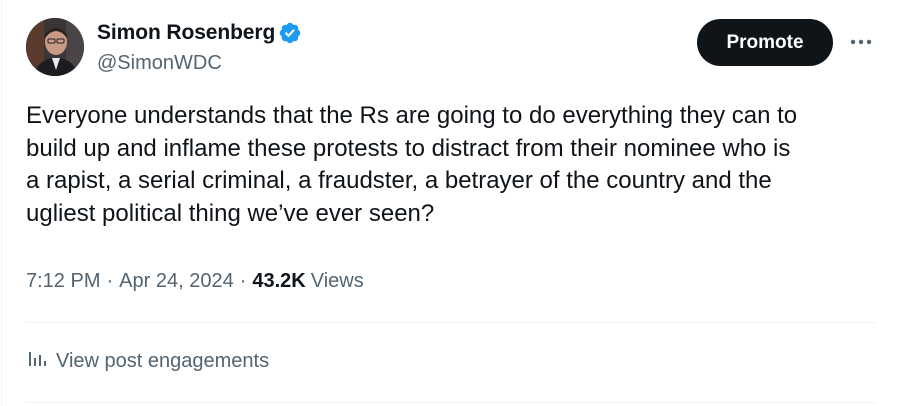 This screenshot has width=897, height=406. Describe the element at coordinates (63, 281) in the screenshot. I see `tweet-time: 7:12 PM` at that location.